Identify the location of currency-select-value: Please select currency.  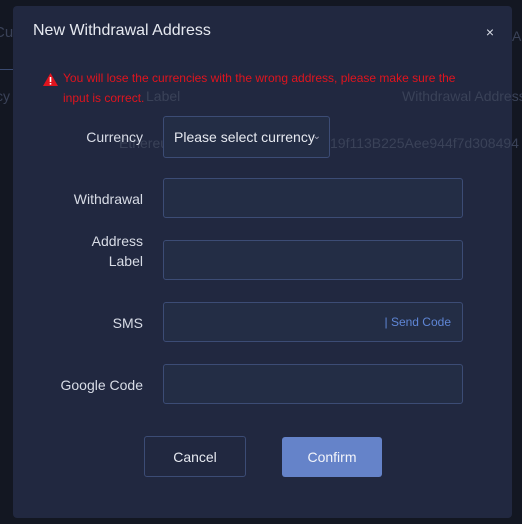
(244, 137).